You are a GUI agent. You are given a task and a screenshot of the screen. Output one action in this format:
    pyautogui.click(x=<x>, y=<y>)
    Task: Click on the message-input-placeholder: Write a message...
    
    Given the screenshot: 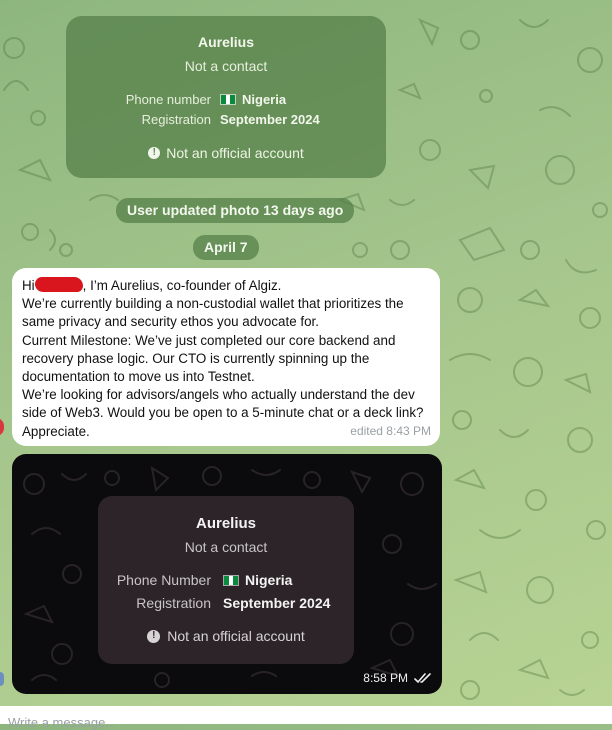 What is the action you would take?
    pyautogui.click(x=62, y=722)
    